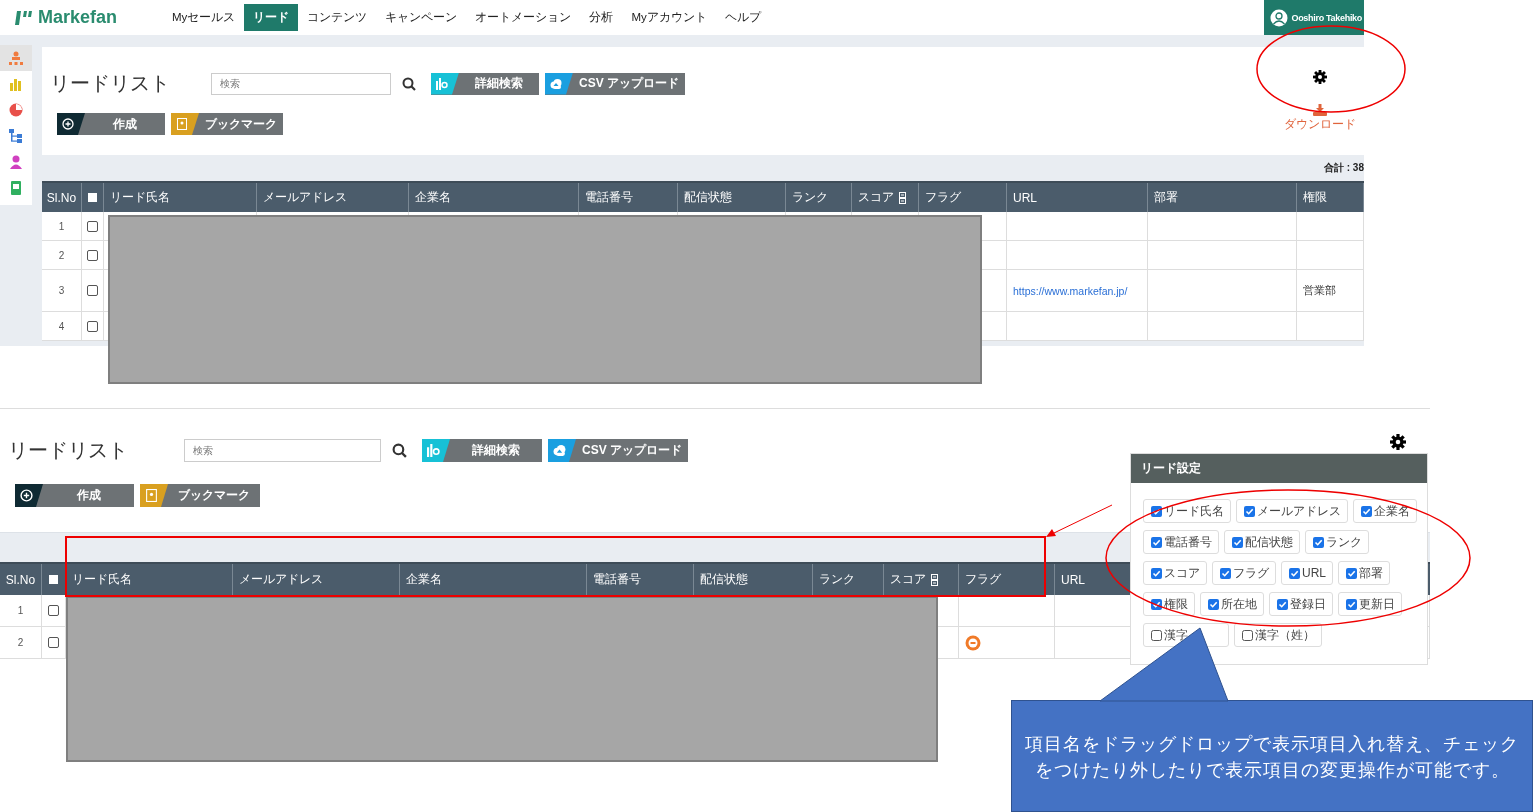 The width and height of the screenshot is (1536, 812). What do you see at coordinates (61, 290) in the screenshot?
I see `row-number: 3` at bounding box center [61, 290].